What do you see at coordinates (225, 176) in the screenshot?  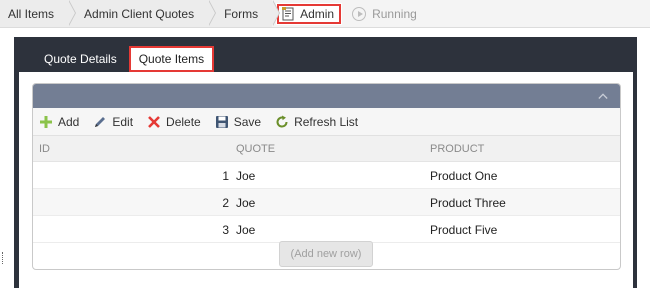 I see `cell-id: 1` at bounding box center [225, 176].